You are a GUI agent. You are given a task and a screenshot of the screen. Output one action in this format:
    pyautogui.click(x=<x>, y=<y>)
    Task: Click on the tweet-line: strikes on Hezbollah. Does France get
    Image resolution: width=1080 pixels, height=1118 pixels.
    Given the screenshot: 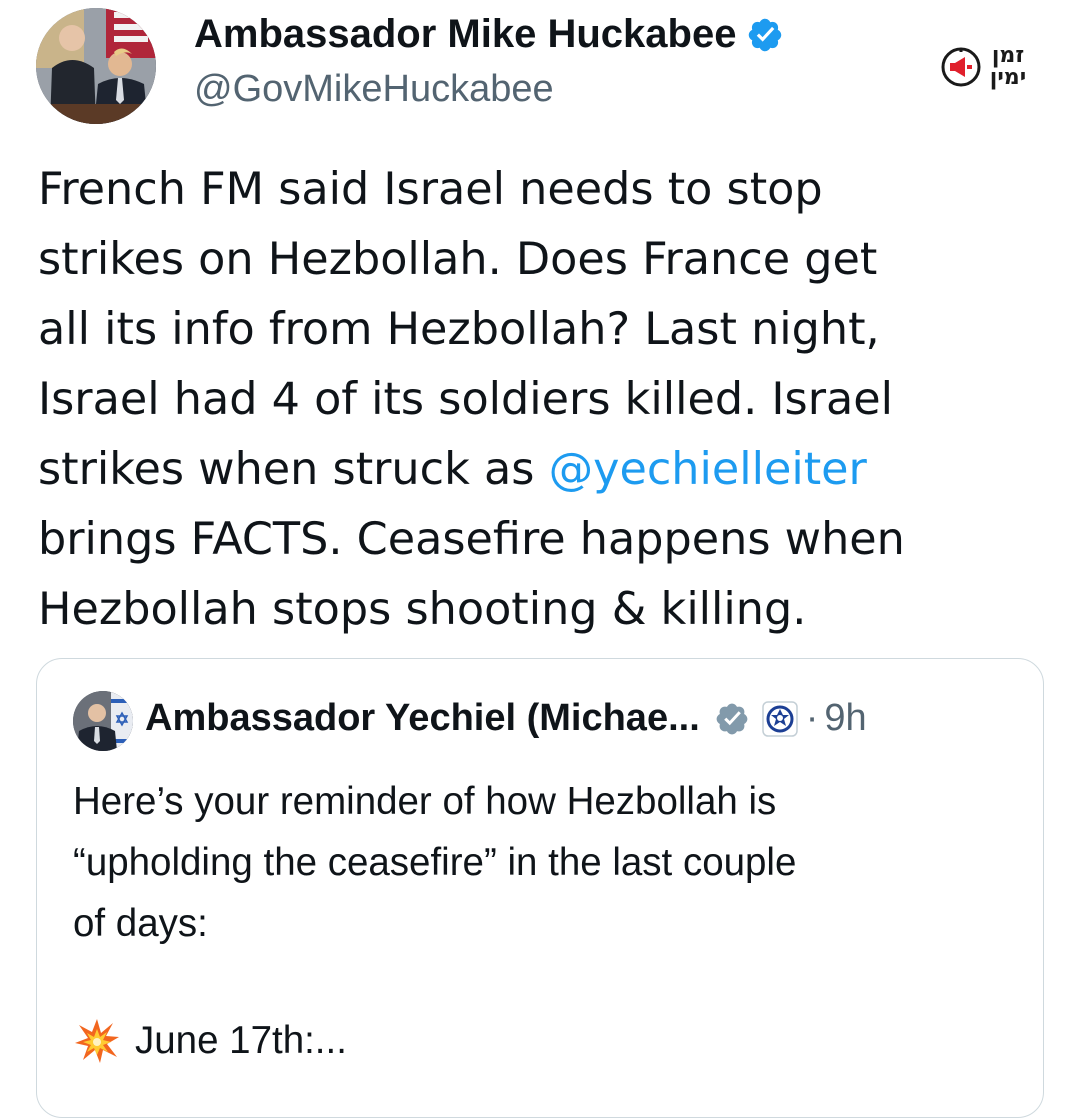 What is the action you would take?
    pyautogui.click(x=458, y=259)
    